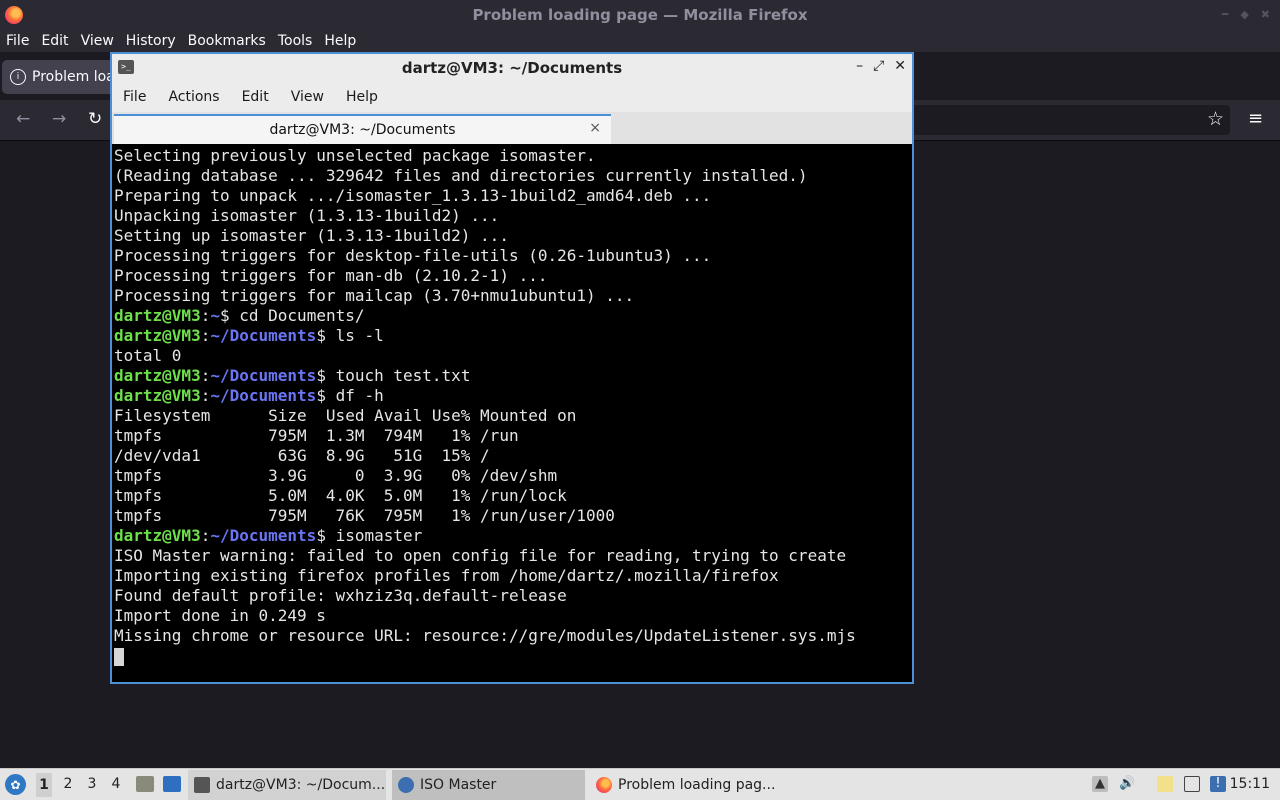 The image size is (1280, 800). I want to click on prompt-command: df -h, so click(354, 395).